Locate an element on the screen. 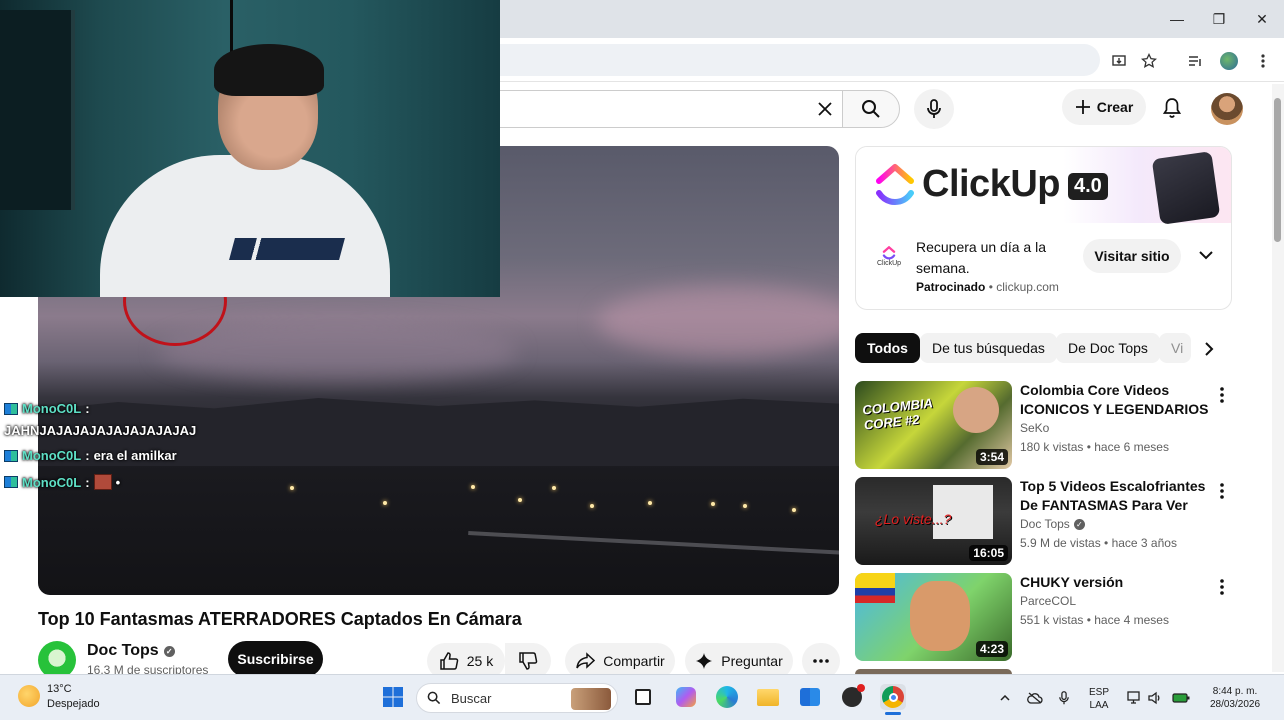  close-button: ✕ is located at coordinates (1262, 19).